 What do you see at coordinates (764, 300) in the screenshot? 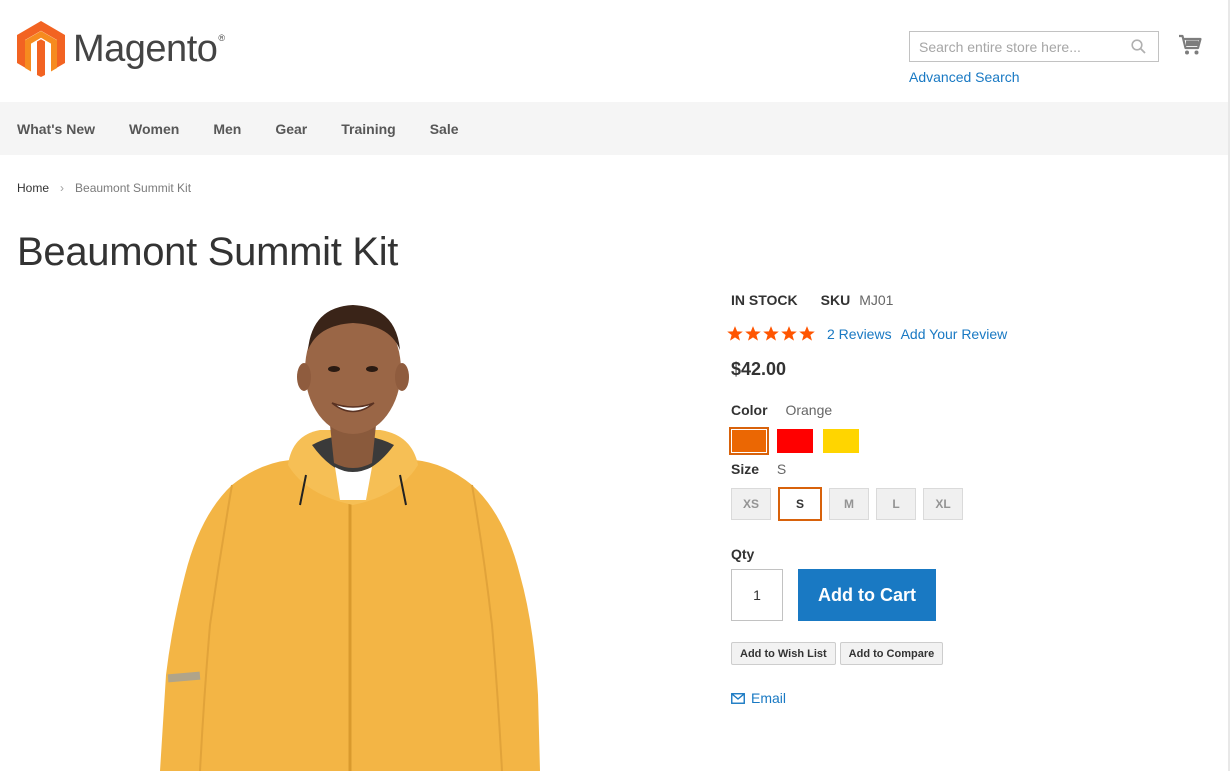
I see `stock-status: IN STOCK` at bounding box center [764, 300].